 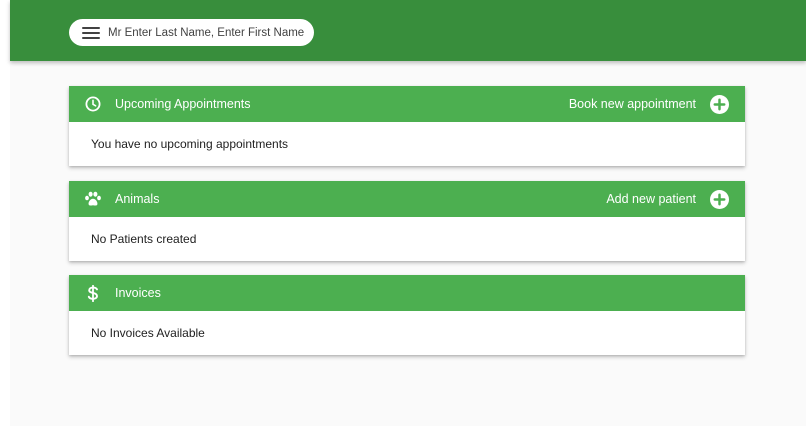 I want to click on appointments-title: Upcoming Appointments, so click(x=183, y=104).